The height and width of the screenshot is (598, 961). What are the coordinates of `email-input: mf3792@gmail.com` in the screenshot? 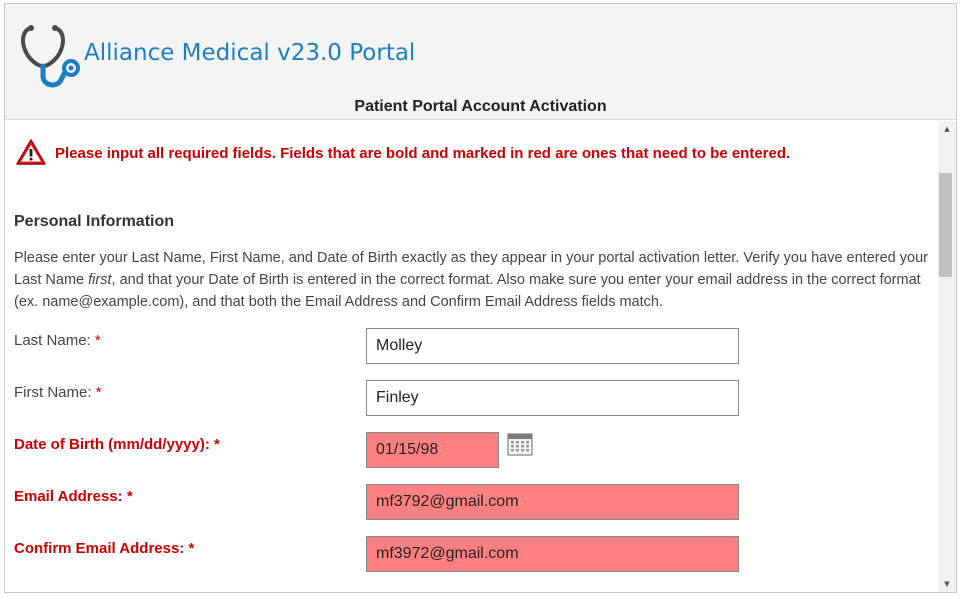 It's located at (552, 502).